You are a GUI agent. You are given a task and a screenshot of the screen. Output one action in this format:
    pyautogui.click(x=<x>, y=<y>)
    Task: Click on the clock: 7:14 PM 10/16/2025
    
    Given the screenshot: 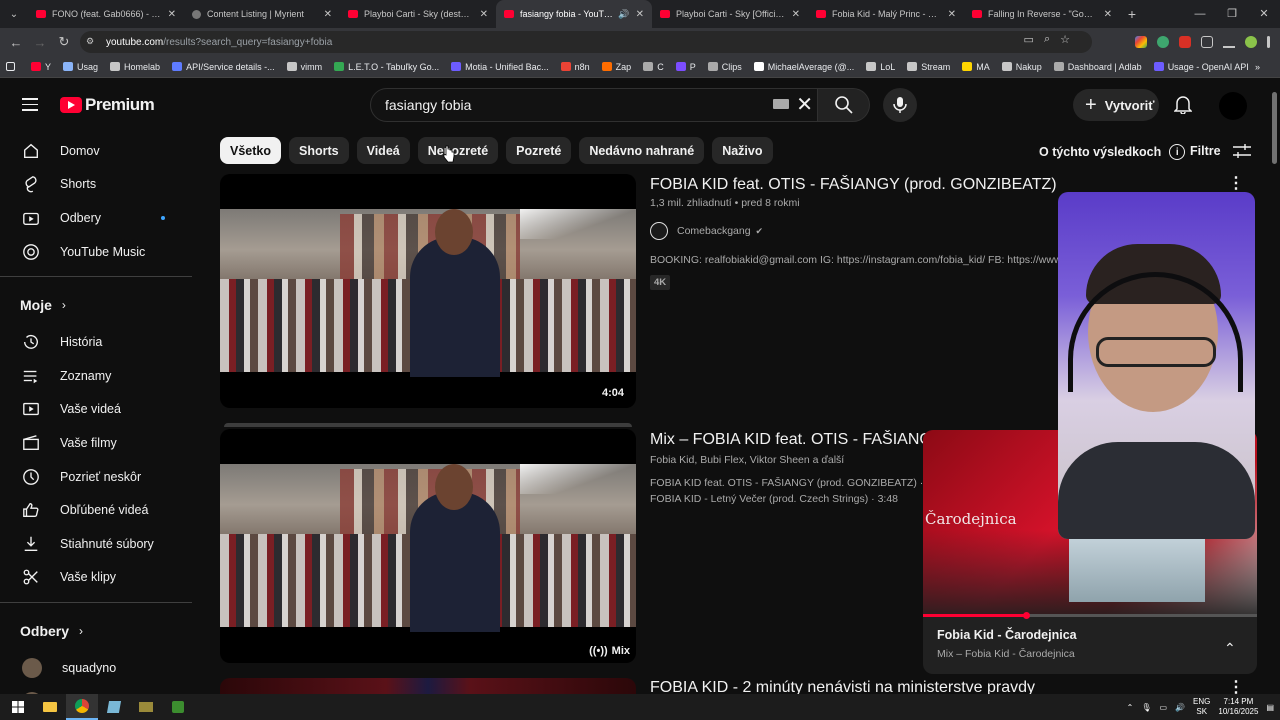 What is the action you would take?
    pyautogui.click(x=1238, y=707)
    